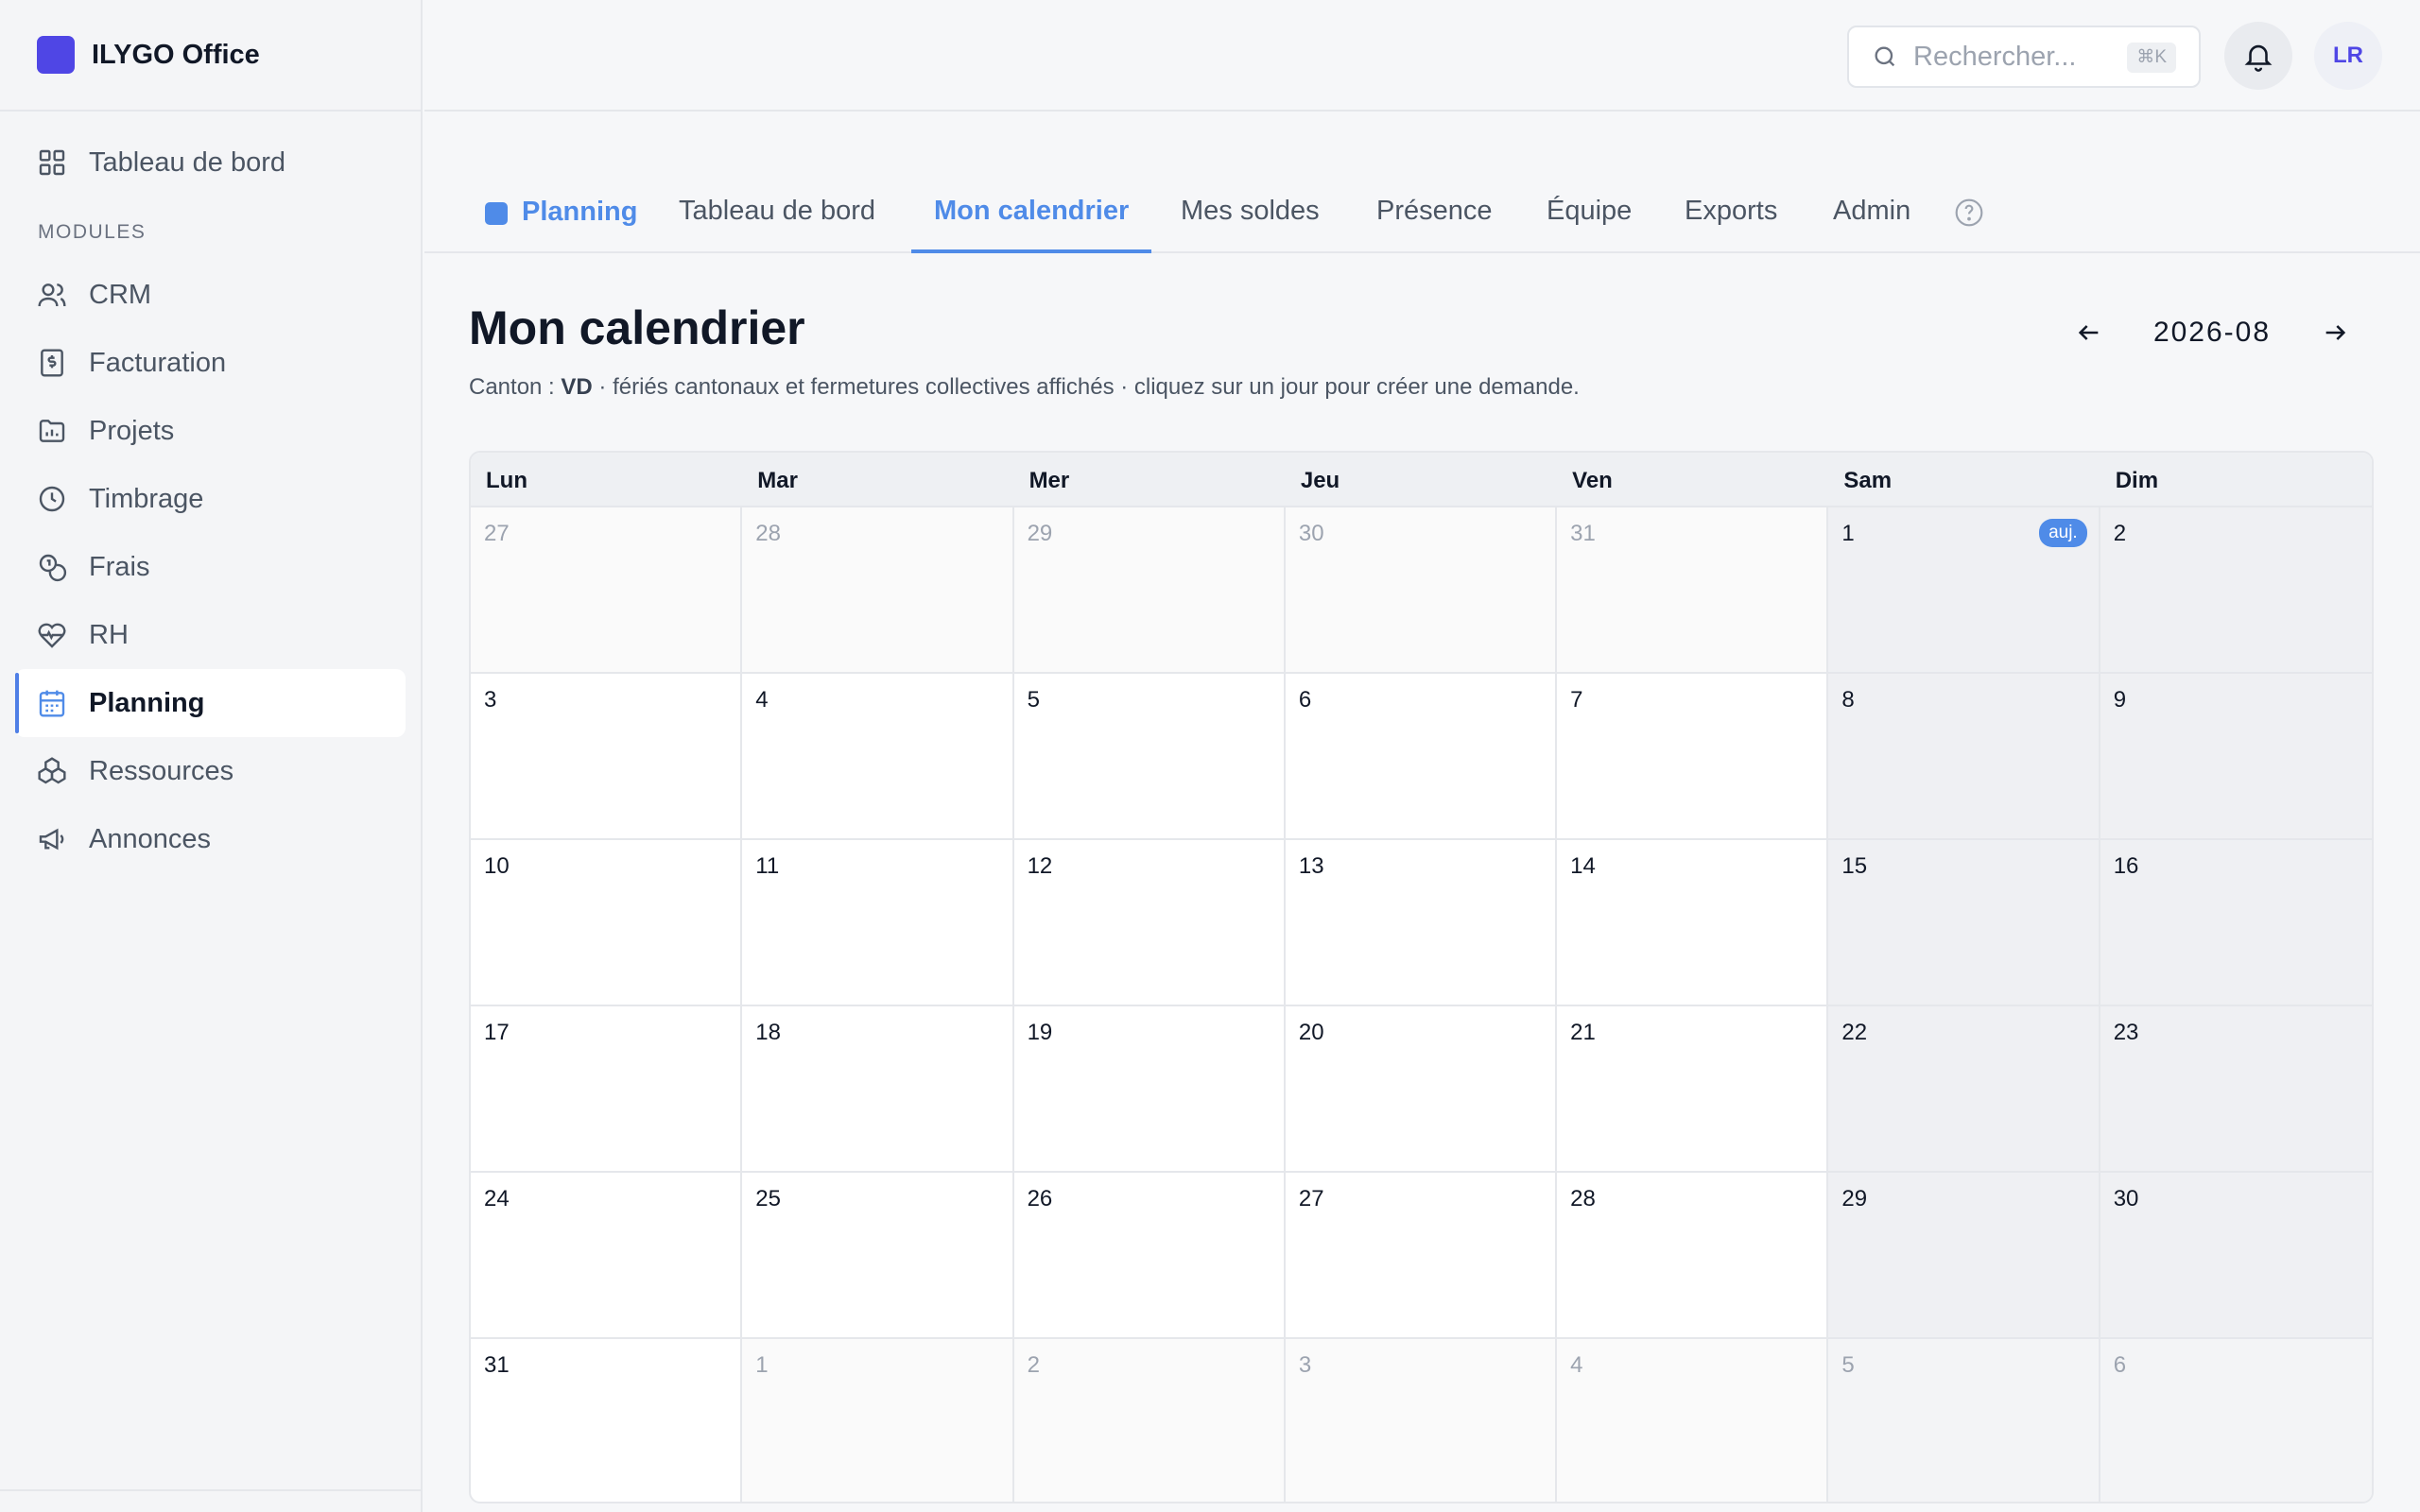  Describe the element at coordinates (1964, 755) in the screenshot. I see `calendar-day: 8` at that location.